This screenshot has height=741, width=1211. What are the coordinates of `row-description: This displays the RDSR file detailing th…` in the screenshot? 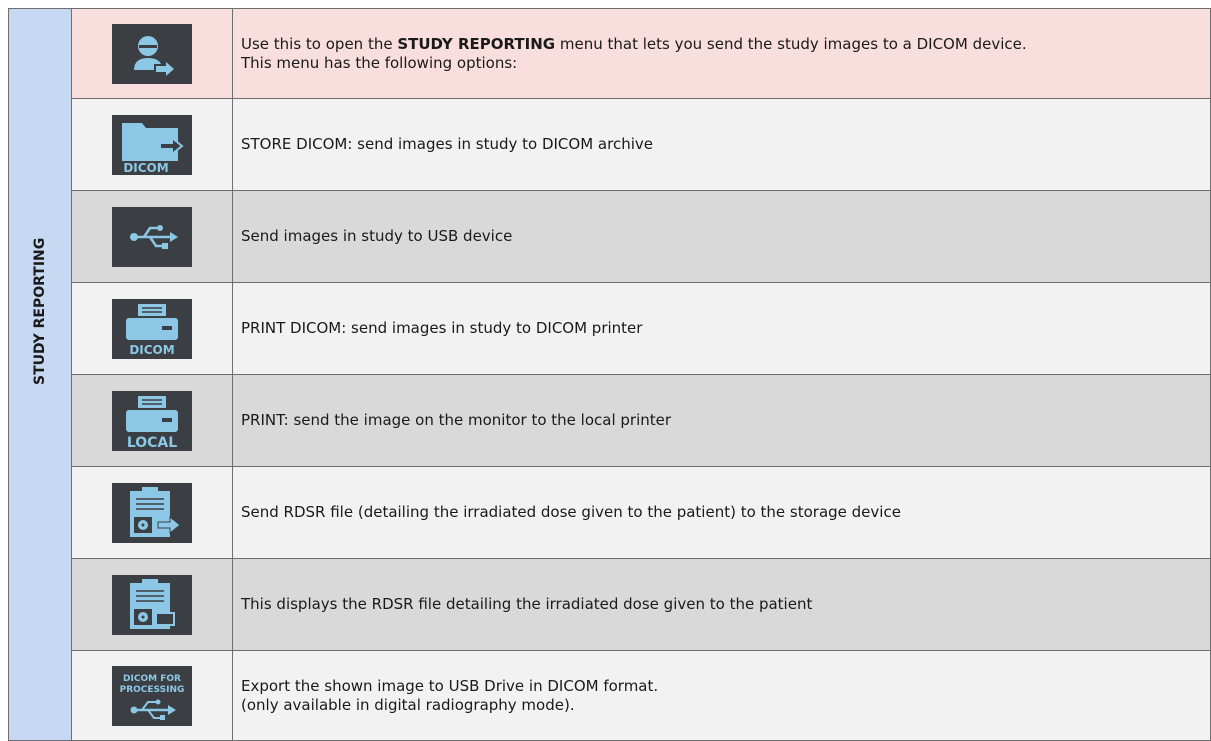 It's located at (721, 604).